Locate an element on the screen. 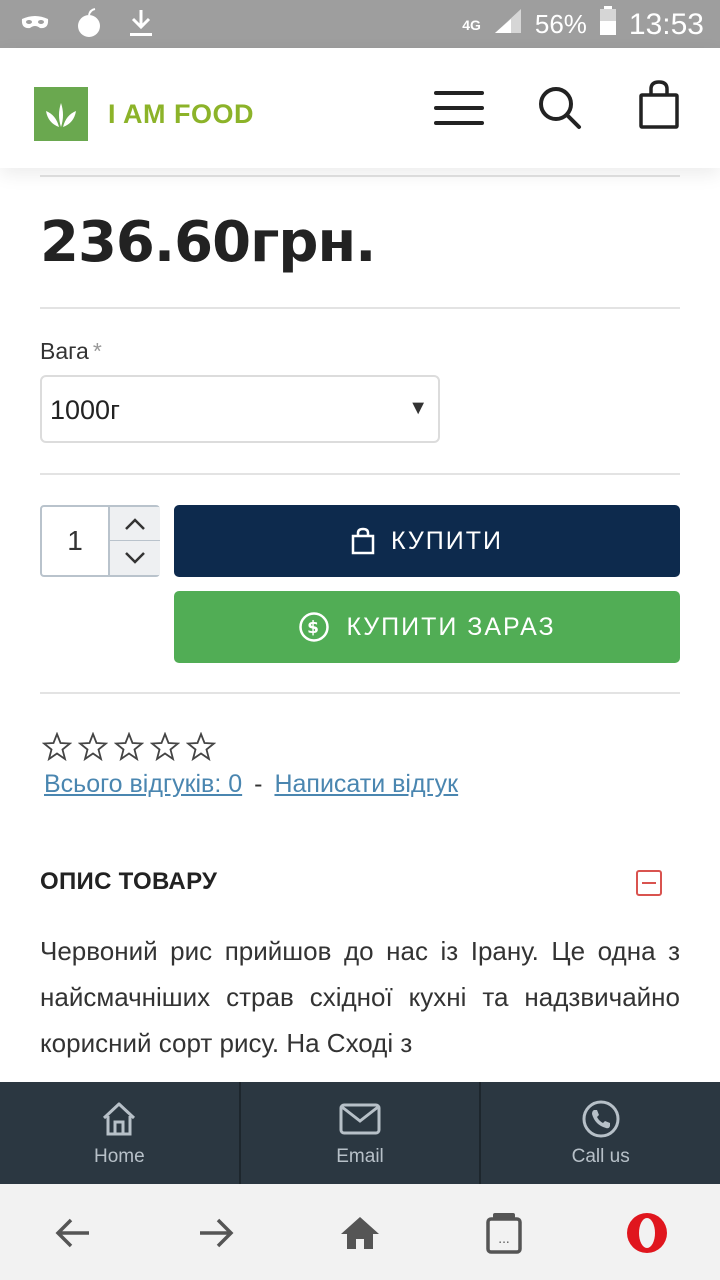  description-title: ОПИС ТОВАРУ is located at coordinates (129, 881).